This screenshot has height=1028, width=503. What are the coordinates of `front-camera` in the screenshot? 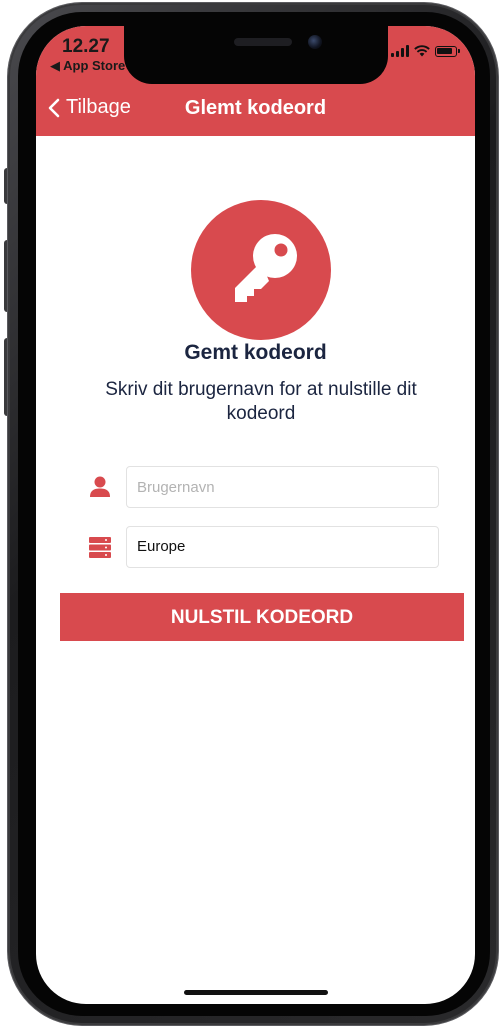 It's located at (315, 42).